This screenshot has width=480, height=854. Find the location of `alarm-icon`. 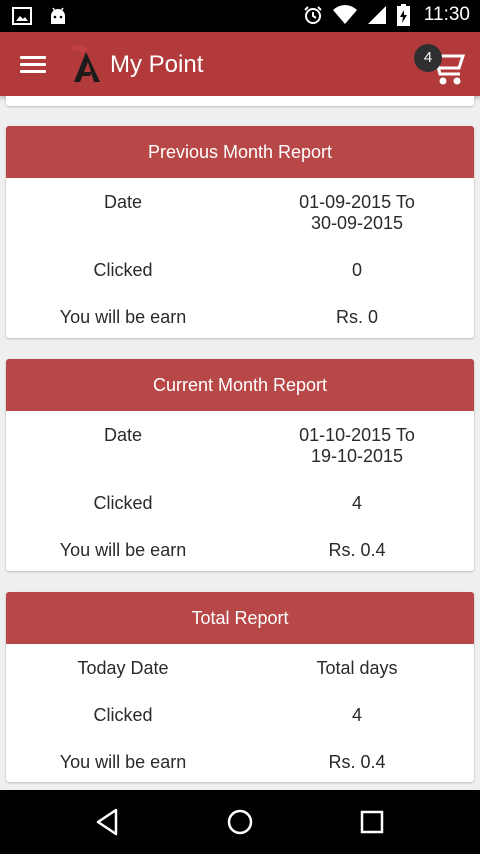

alarm-icon is located at coordinates (313, 15).